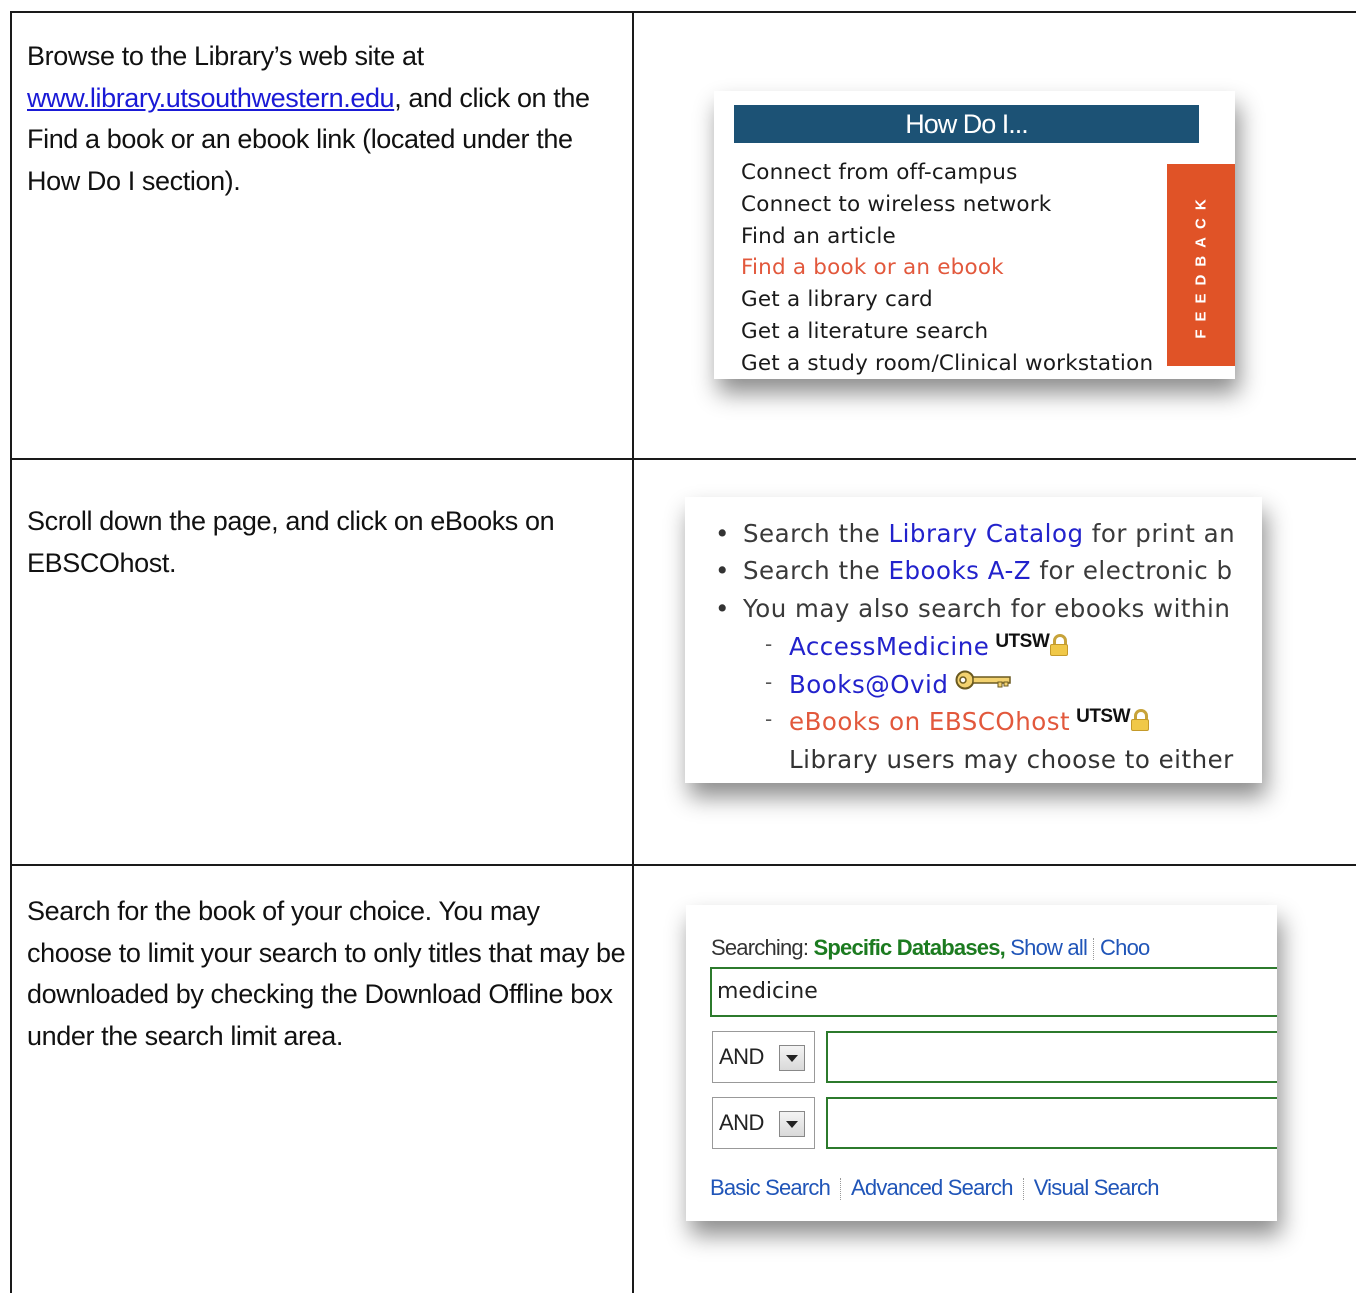 The height and width of the screenshot is (1293, 1356). Describe the element at coordinates (762, 947) in the screenshot. I see `searching-label: Searching:` at that location.